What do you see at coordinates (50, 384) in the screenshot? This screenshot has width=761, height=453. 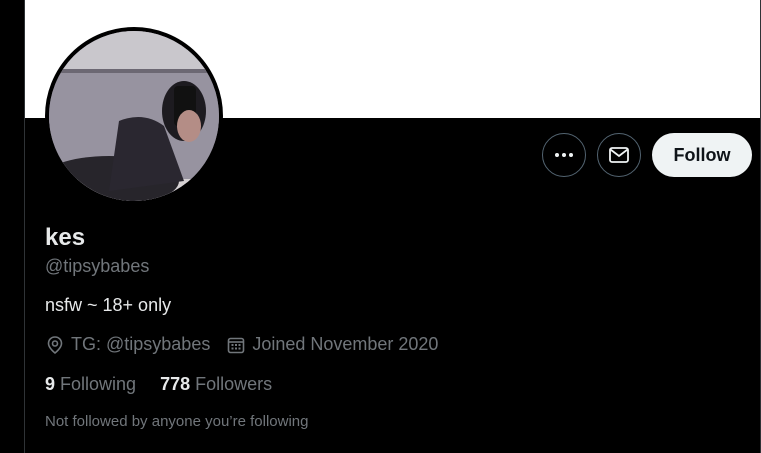 I see `following-count: 9` at bounding box center [50, 384].